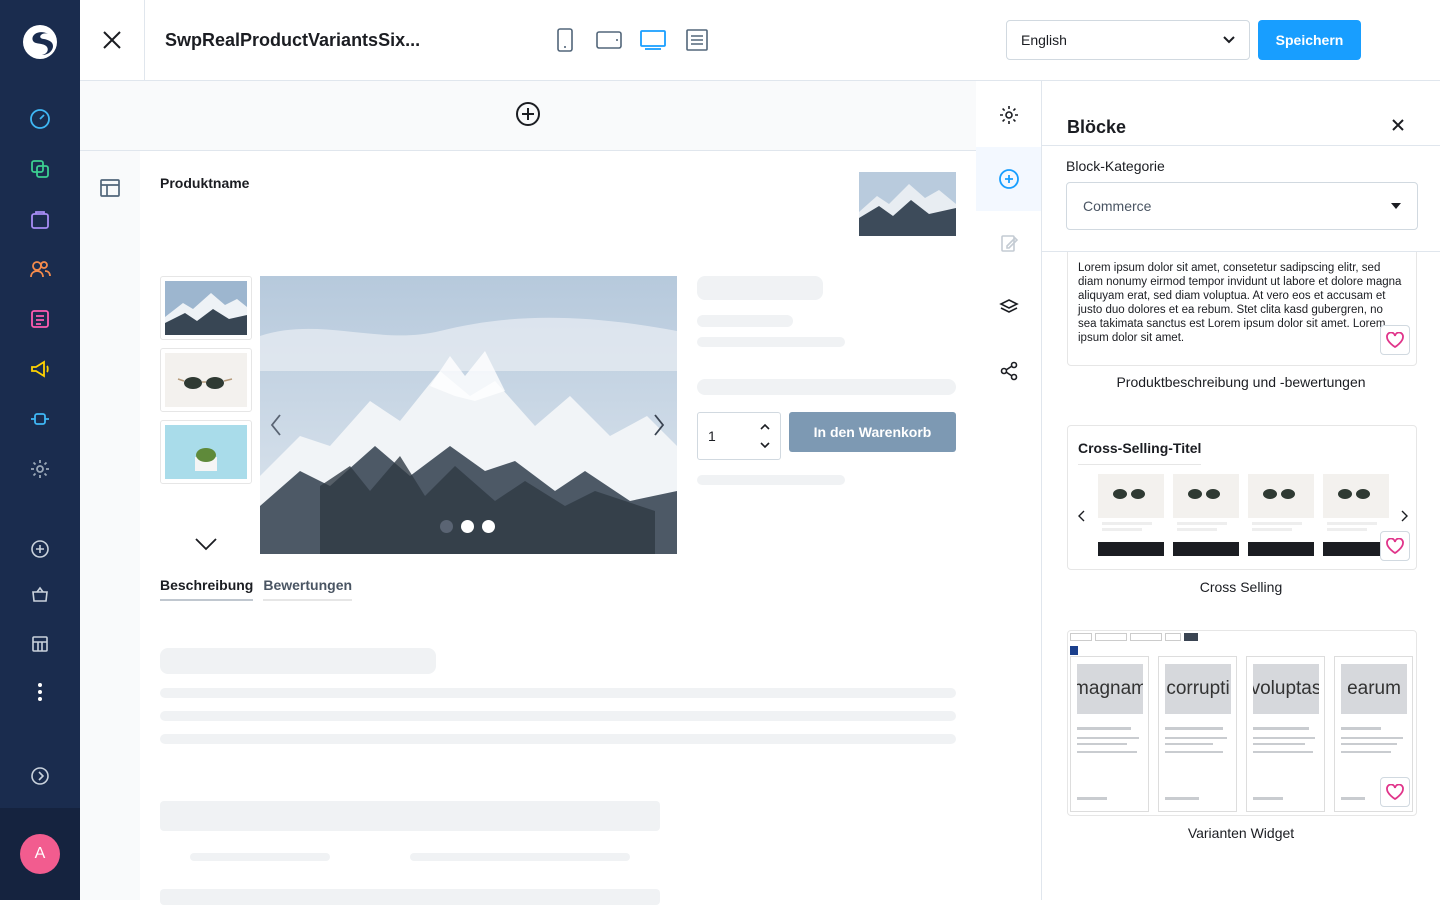 The width and height of the screenshot is (1440, 905). I want to click on gallery-prev-icon, so click(276, 425).